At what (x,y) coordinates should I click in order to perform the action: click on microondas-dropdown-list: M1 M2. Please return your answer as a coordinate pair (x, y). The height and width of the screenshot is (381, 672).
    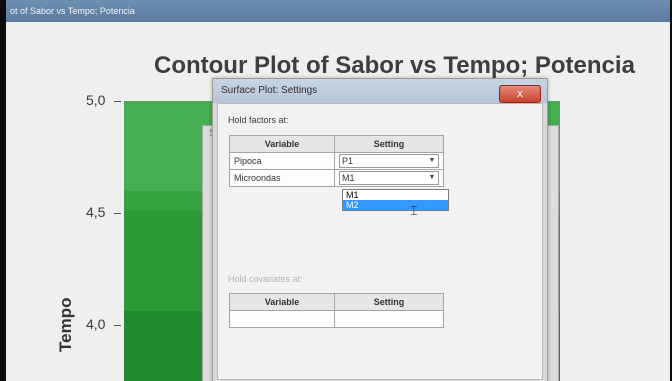
    Looking at the image, I should click on (395, 200).